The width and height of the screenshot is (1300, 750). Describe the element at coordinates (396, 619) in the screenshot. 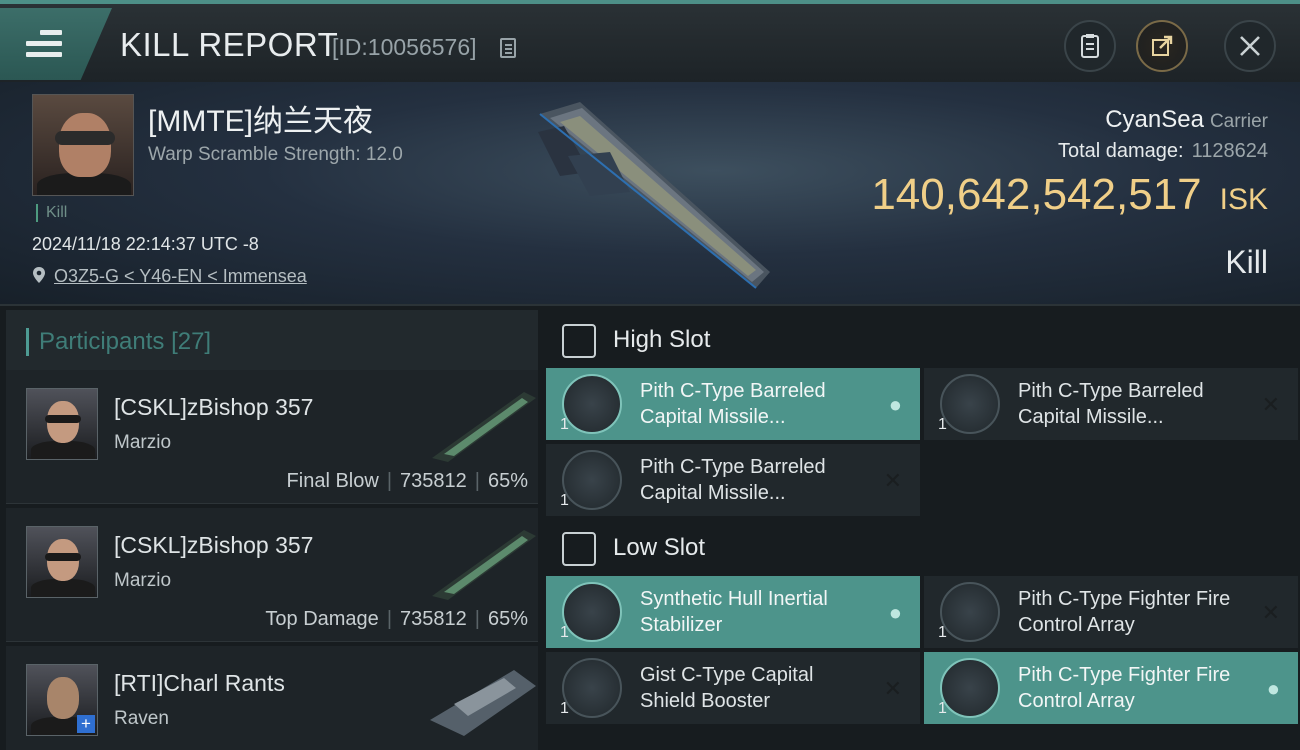

I see `participant-stats: Top Damage | 735812 | 65%` at that location.